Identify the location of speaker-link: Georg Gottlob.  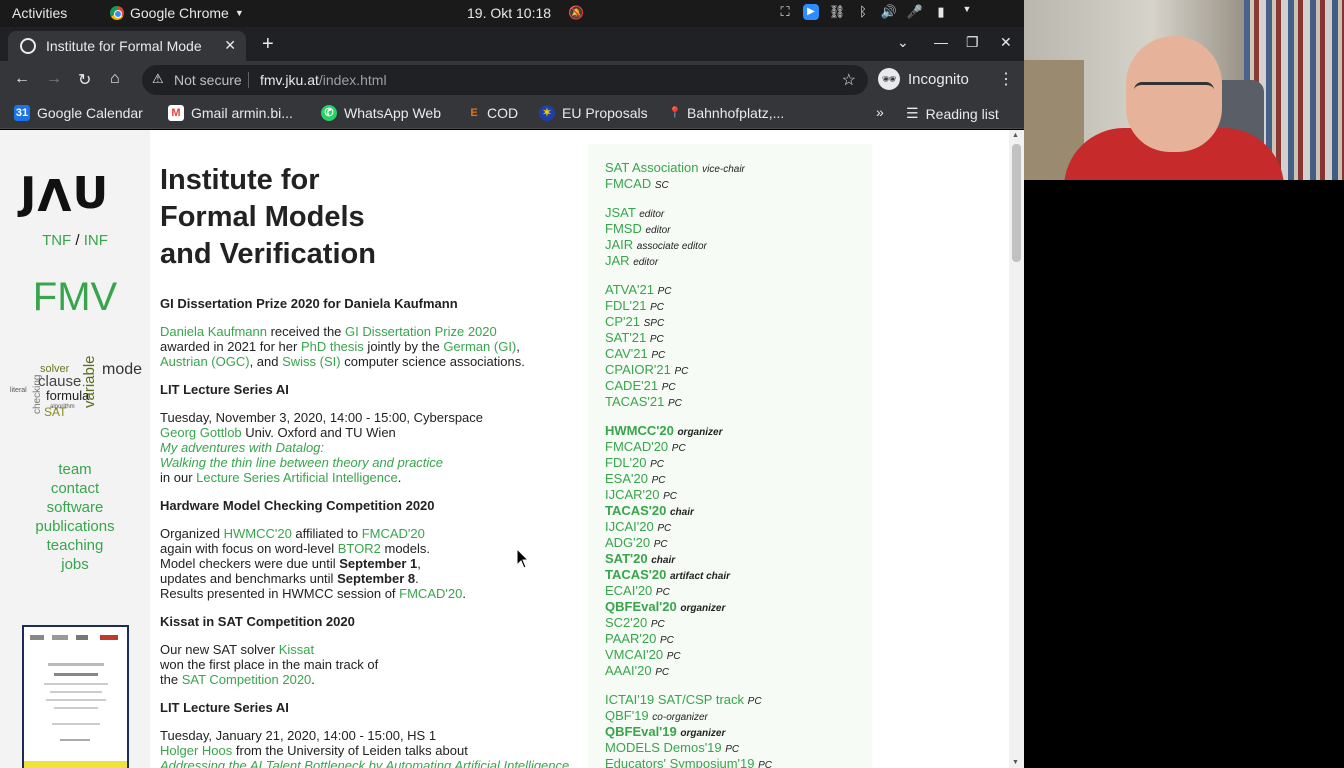
(201, 432).